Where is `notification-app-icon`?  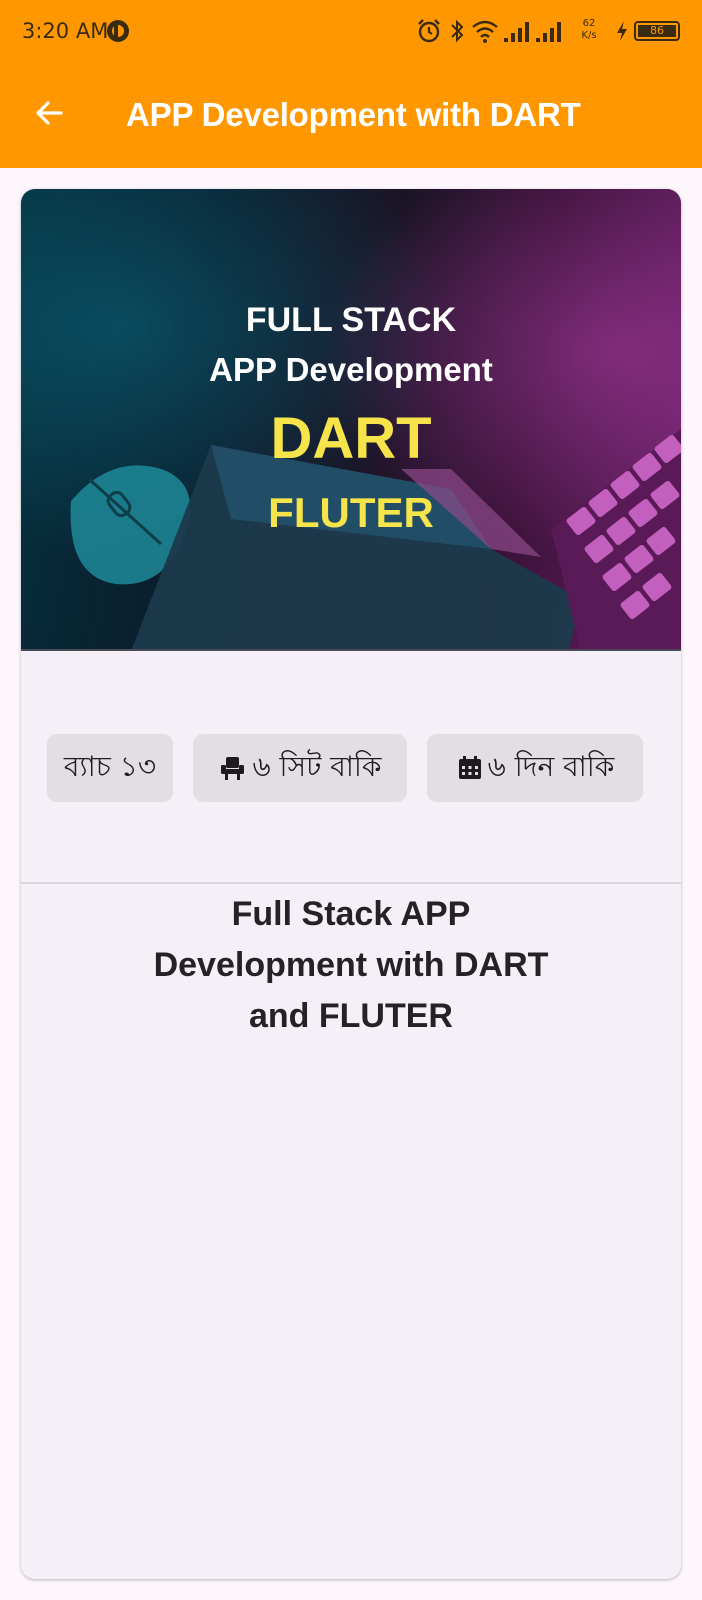 notification-app-icon is located at coordinates (118, 31).